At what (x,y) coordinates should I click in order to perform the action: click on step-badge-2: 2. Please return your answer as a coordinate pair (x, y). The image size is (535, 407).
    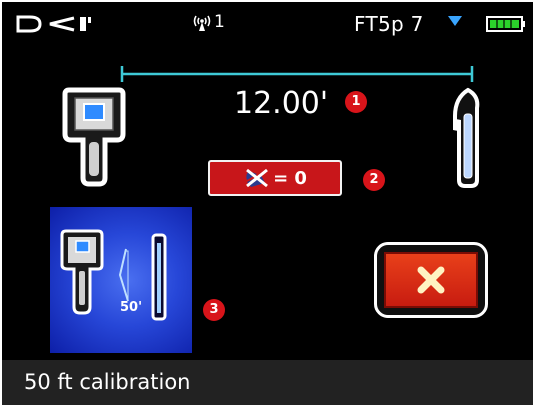
    Looking at the image, I should click on (374, 180).